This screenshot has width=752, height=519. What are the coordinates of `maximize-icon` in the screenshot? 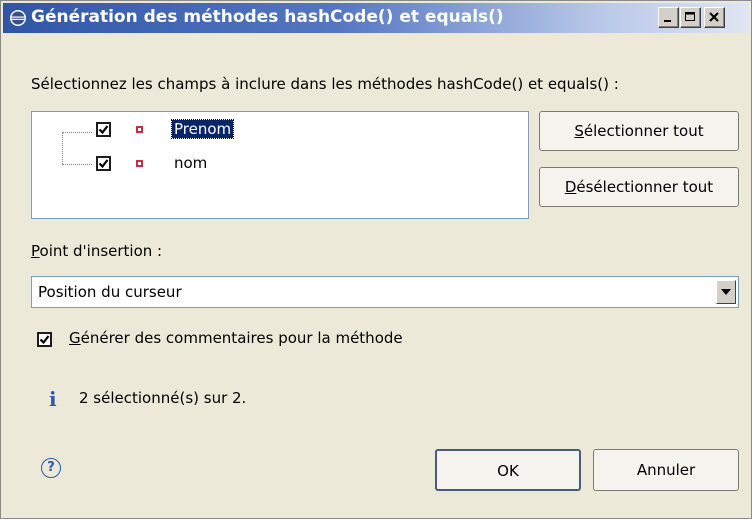 It's located at (690, 16).